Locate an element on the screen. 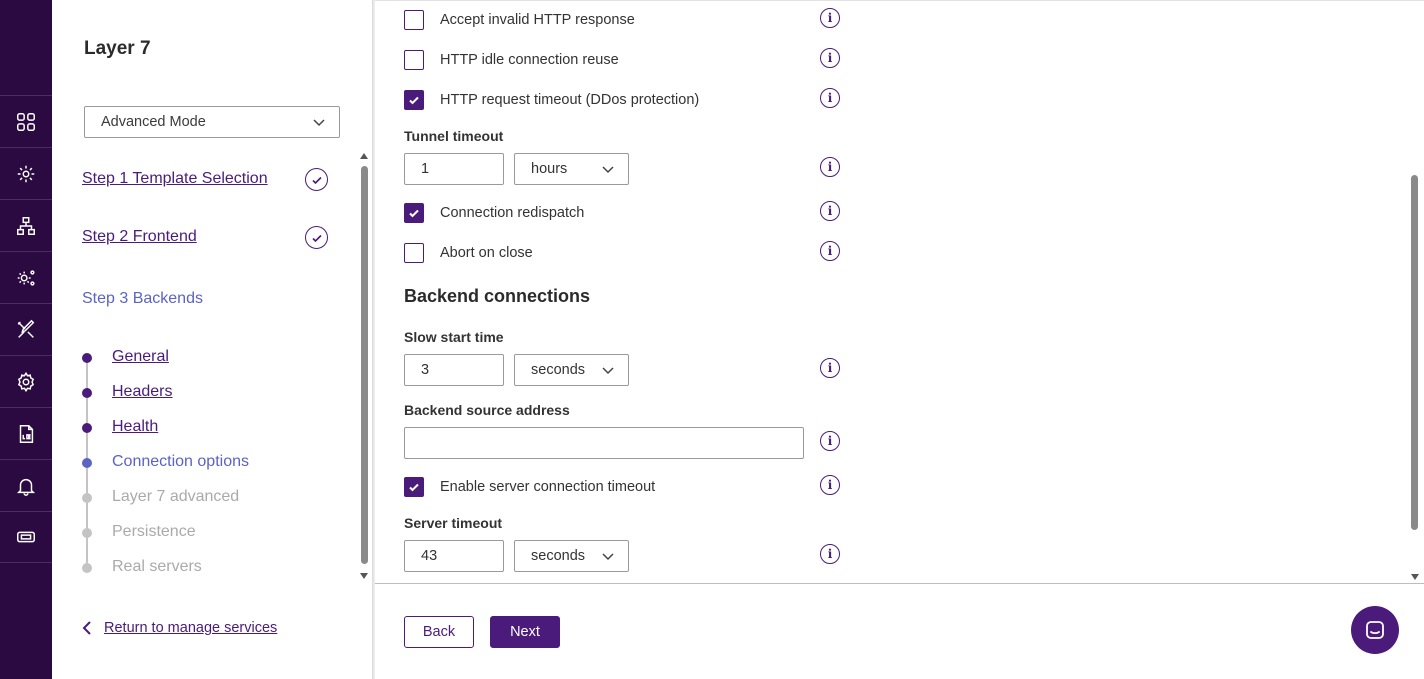 Image resolution: width=1424 pixels, height=679 pixels. substep-headers: Headers is located at coordinates (142, 392).